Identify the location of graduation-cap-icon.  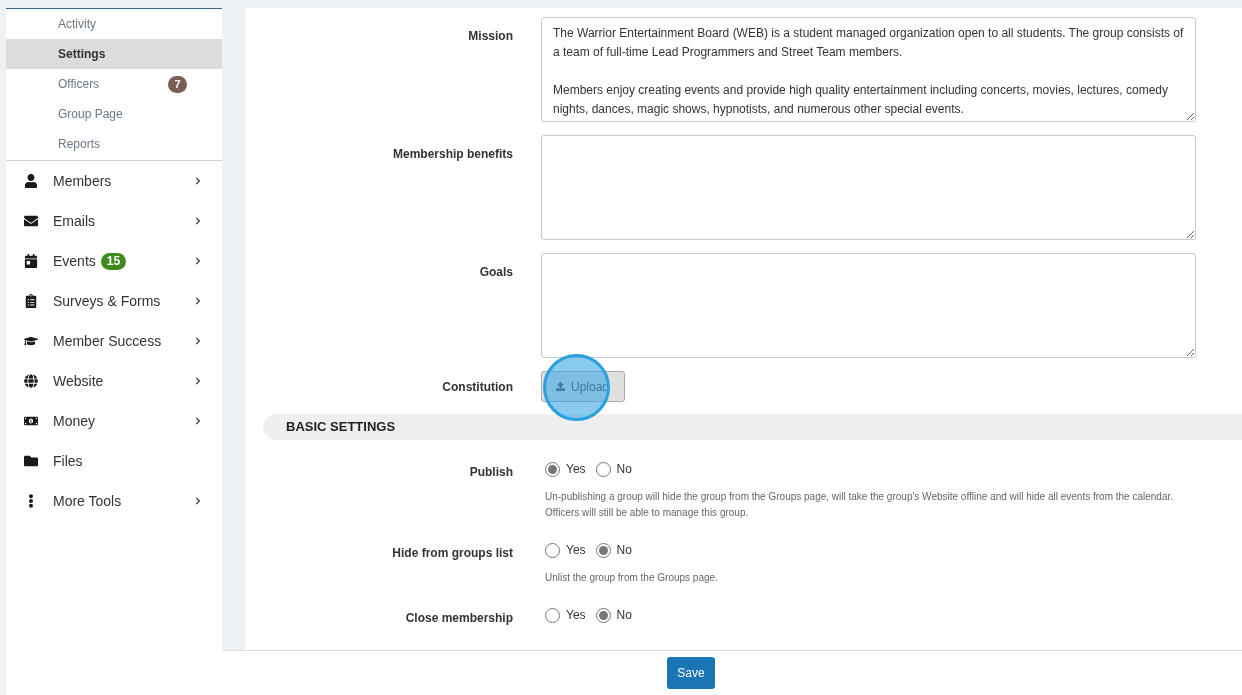
(31, 341).